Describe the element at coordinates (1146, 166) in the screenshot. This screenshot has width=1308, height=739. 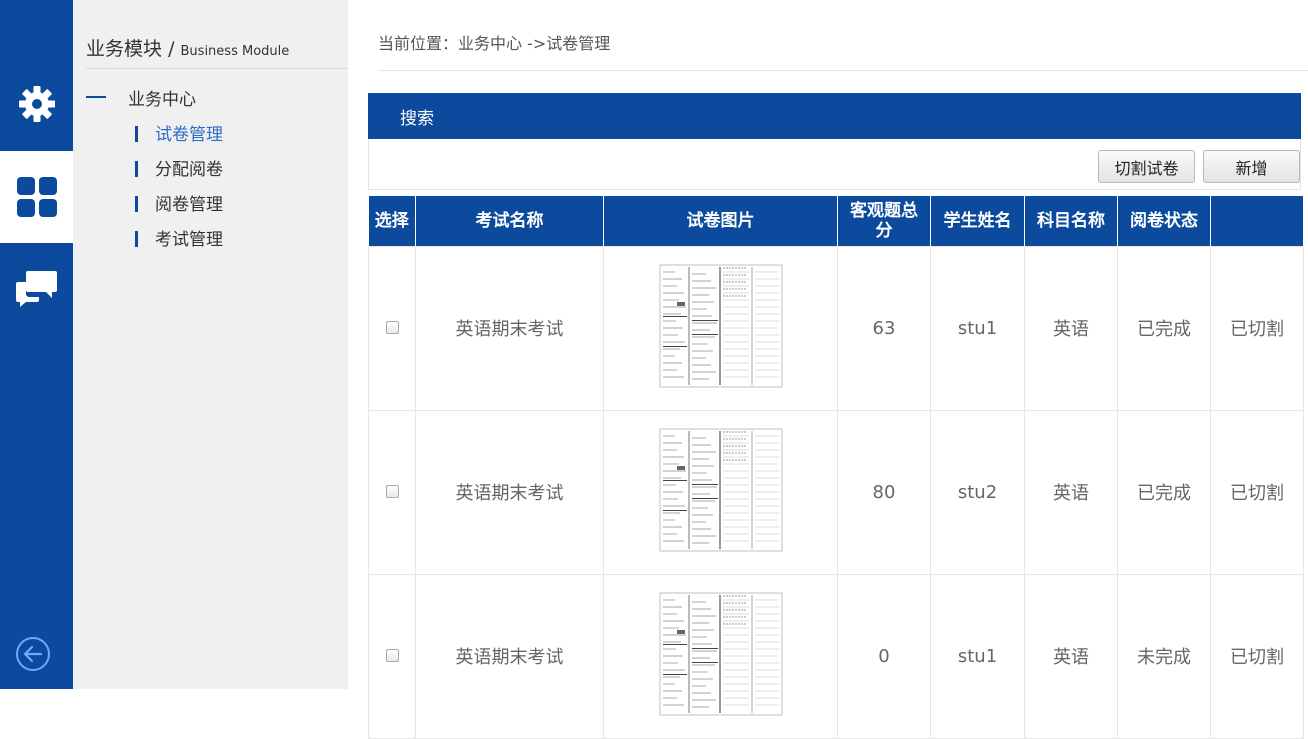
I see `cut-paper-button: 切割试卷` at that location.